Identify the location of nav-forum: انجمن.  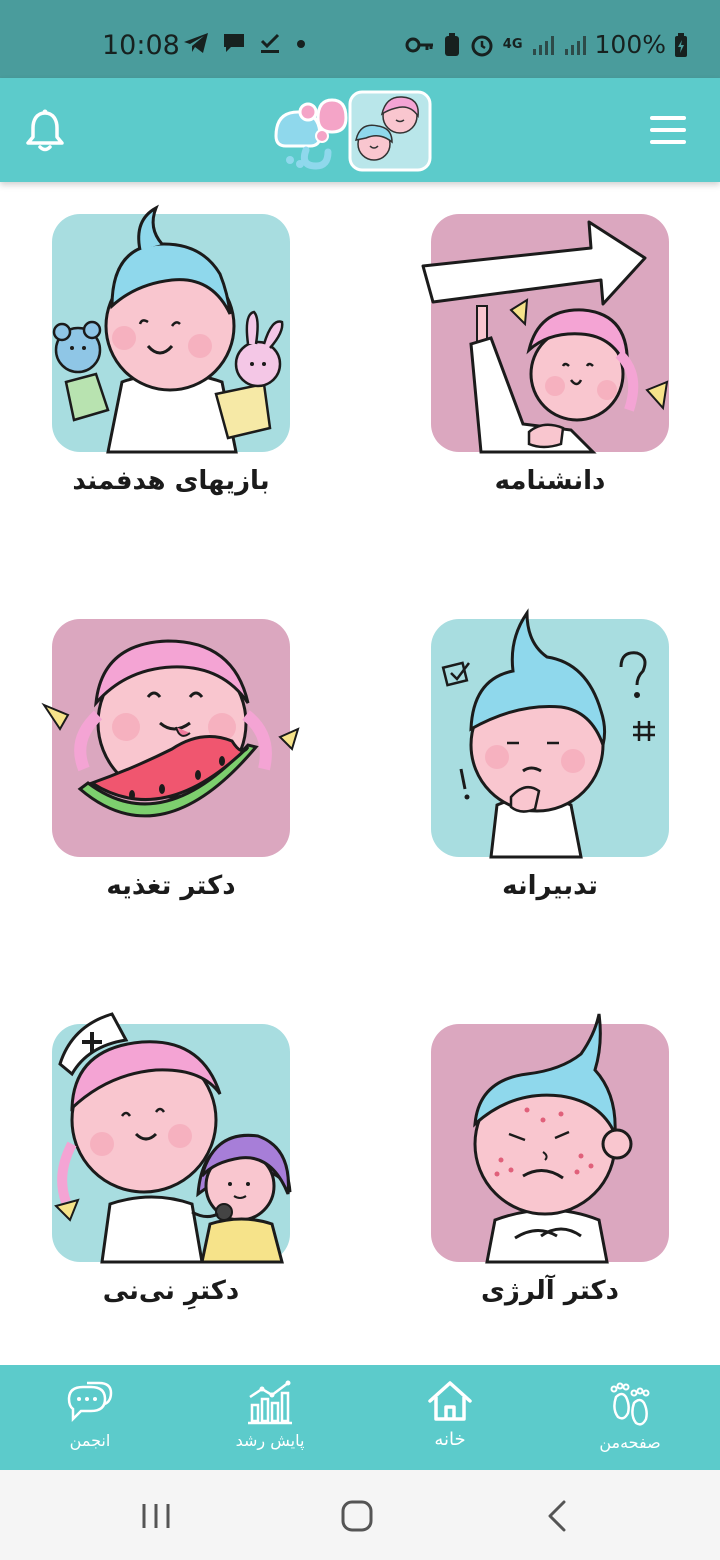
(90, 1419).